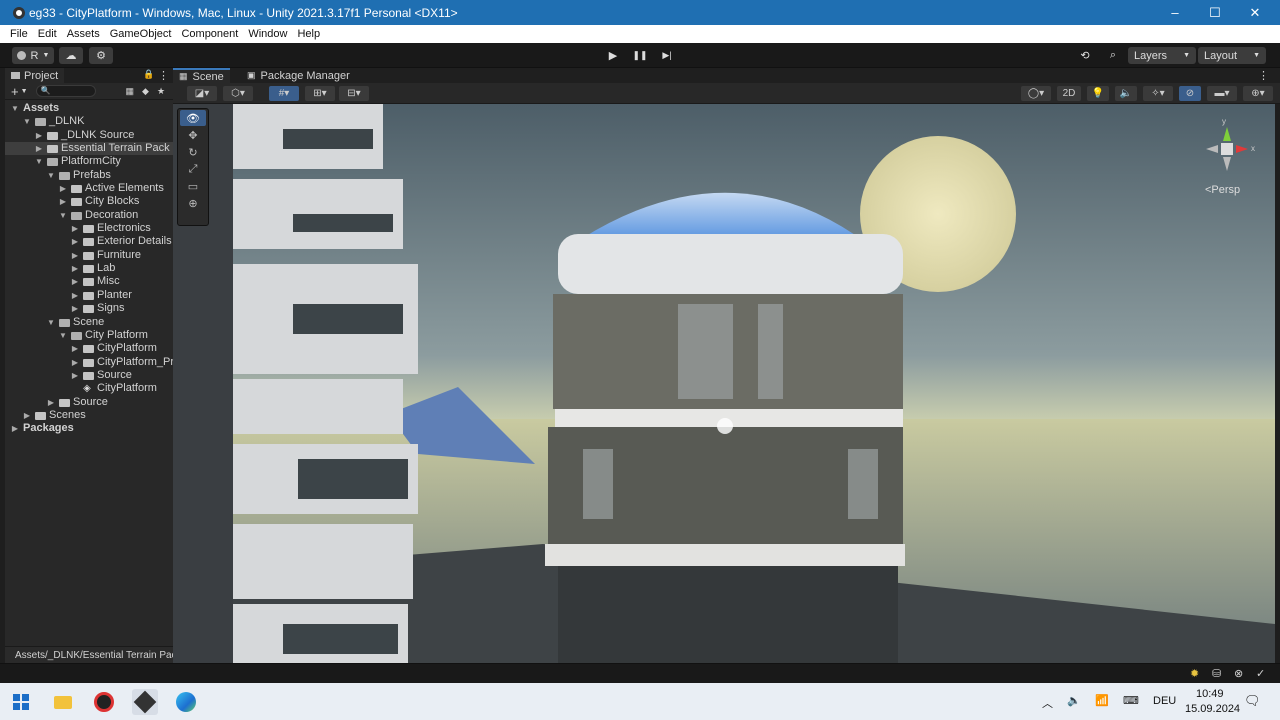  What do you see at coordinates (33, 55) in the screenshot?
I see `account-button: R ▼` at bounding box center [33, 55].